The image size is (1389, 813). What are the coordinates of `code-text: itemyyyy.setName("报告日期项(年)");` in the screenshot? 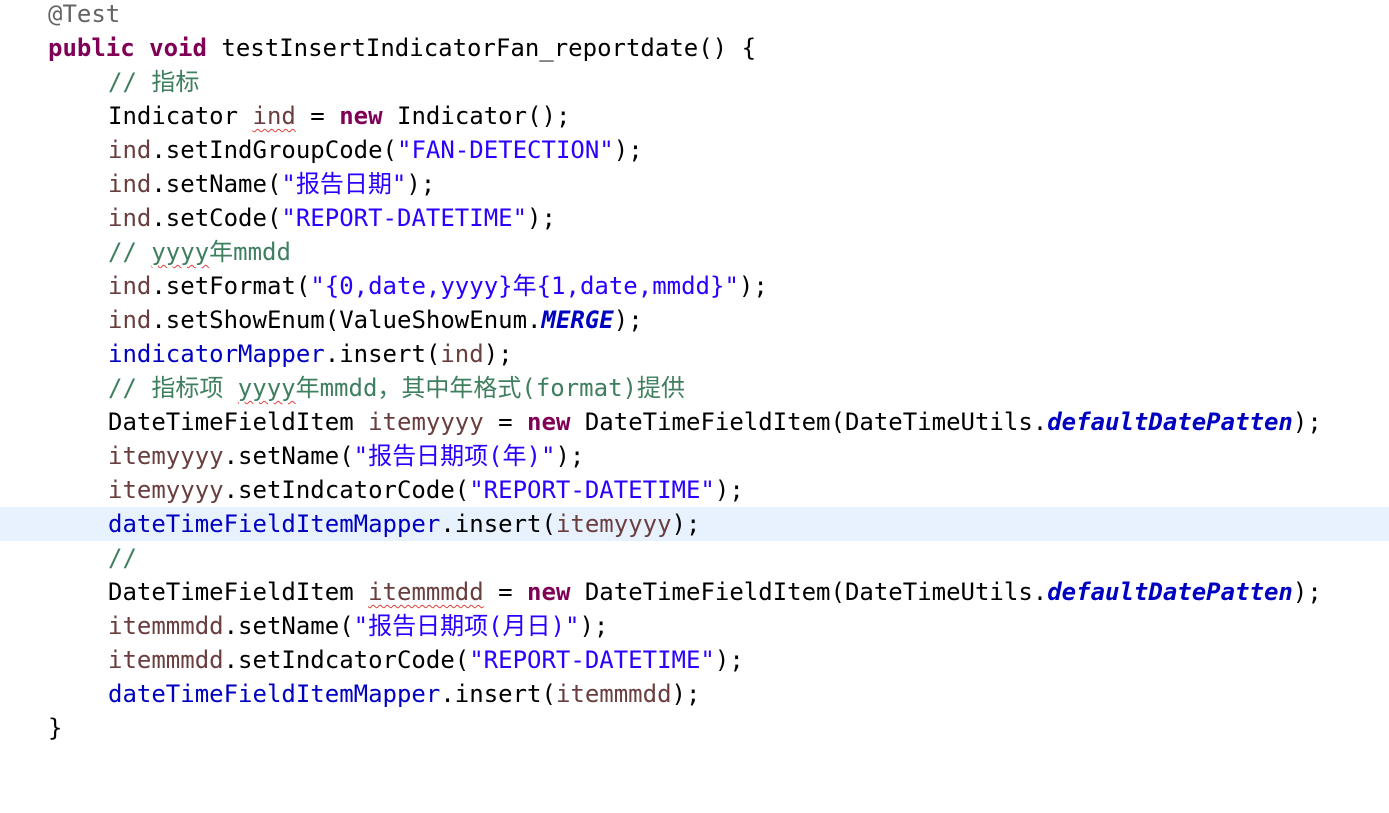 It's located at (346, 456).